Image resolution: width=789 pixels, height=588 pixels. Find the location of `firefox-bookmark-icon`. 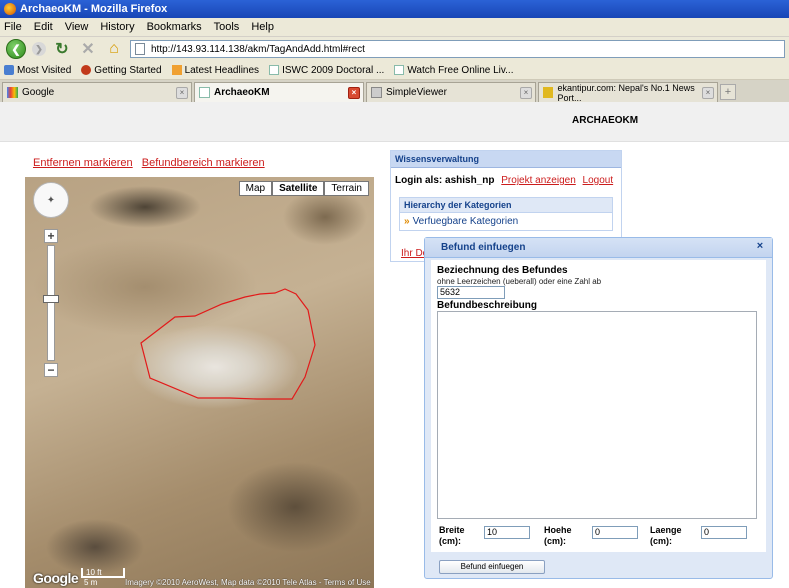

firefox-bookmark-icon is located at coordinates (86, 70).